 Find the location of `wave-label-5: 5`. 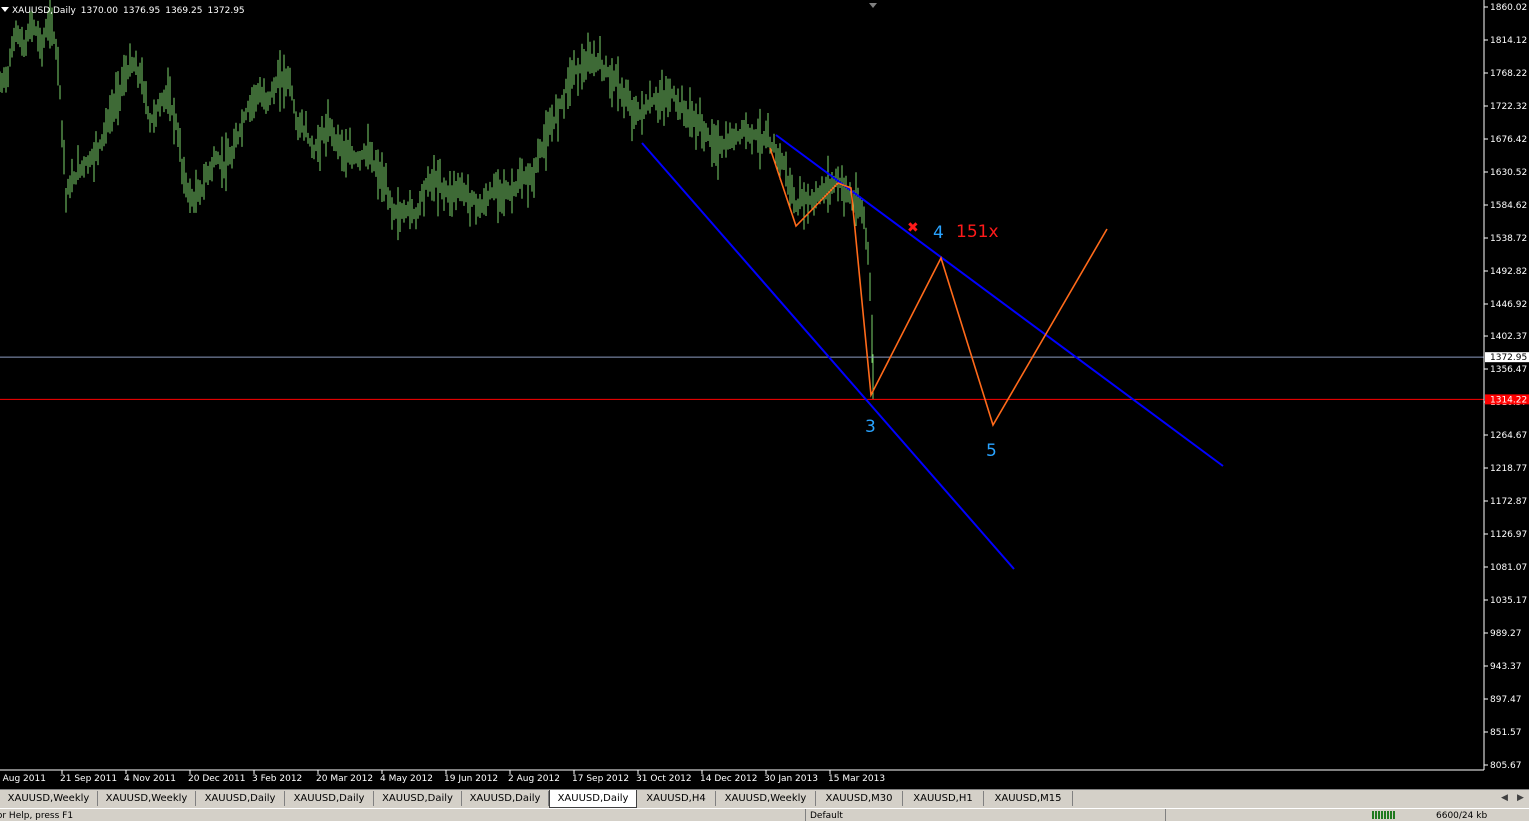

wave-label-5: 5 is located at coordinates (991, 451).